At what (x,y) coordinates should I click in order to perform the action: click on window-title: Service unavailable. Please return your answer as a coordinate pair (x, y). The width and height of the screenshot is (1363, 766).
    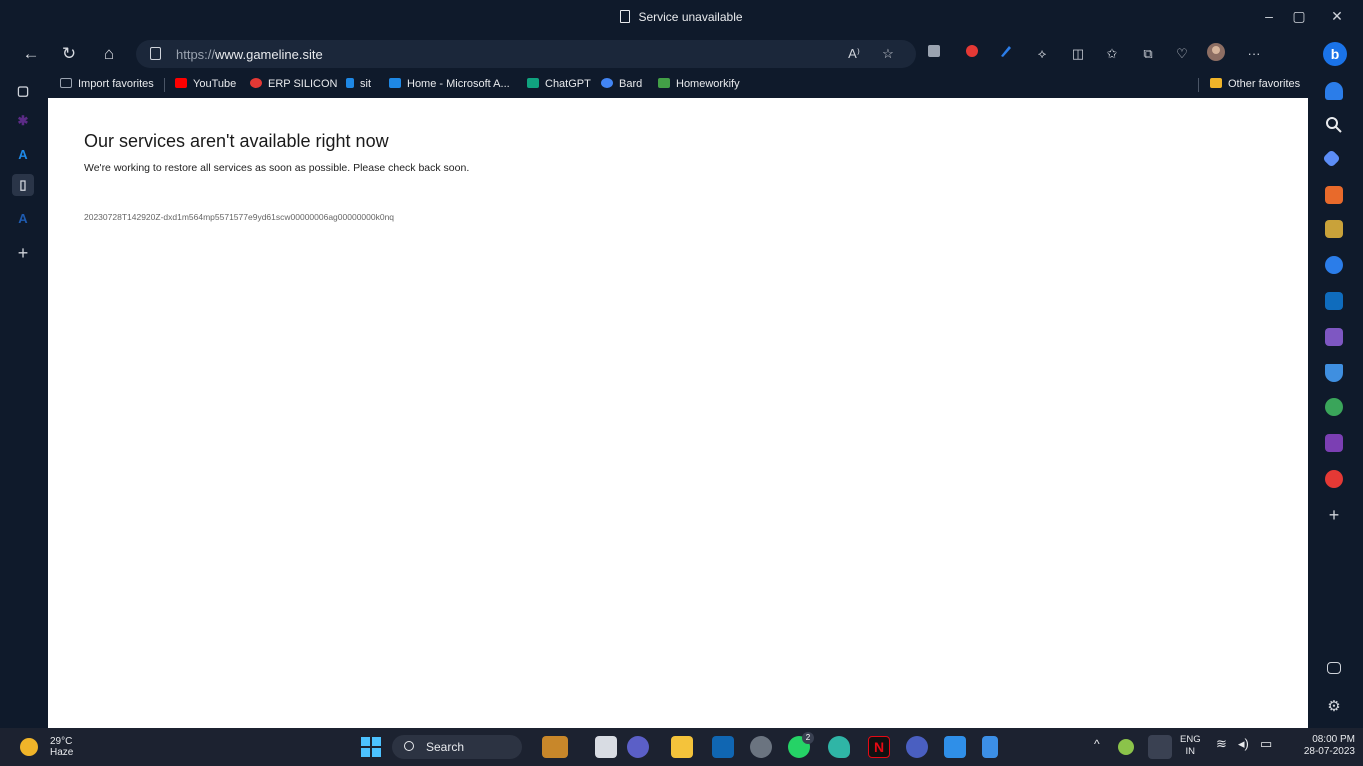
    Looking at the image, I should click on (681, 17).